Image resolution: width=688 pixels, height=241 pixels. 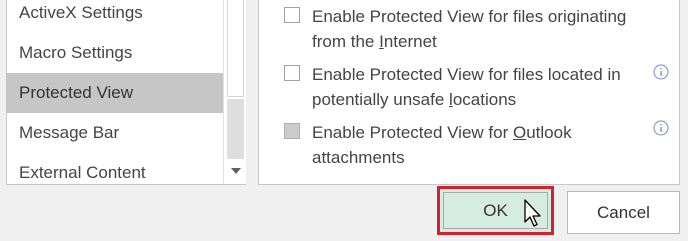 I want to click on cancel-button-label: Cancel, so click(x=623, y=212).